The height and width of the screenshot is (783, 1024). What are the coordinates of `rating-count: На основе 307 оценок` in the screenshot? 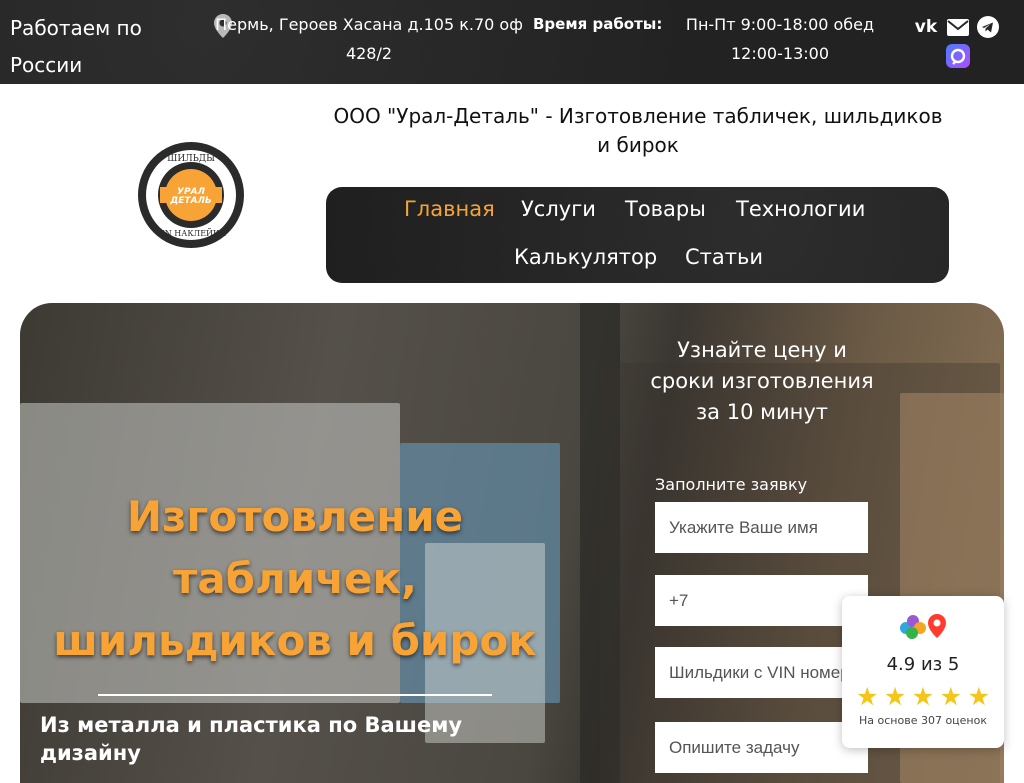 It's located at (923, 720).